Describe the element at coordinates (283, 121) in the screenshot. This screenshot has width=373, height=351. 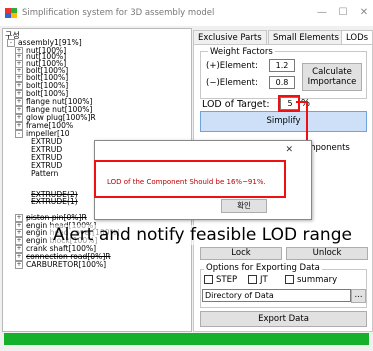
I see `simplify-button: Simplify` at that location.